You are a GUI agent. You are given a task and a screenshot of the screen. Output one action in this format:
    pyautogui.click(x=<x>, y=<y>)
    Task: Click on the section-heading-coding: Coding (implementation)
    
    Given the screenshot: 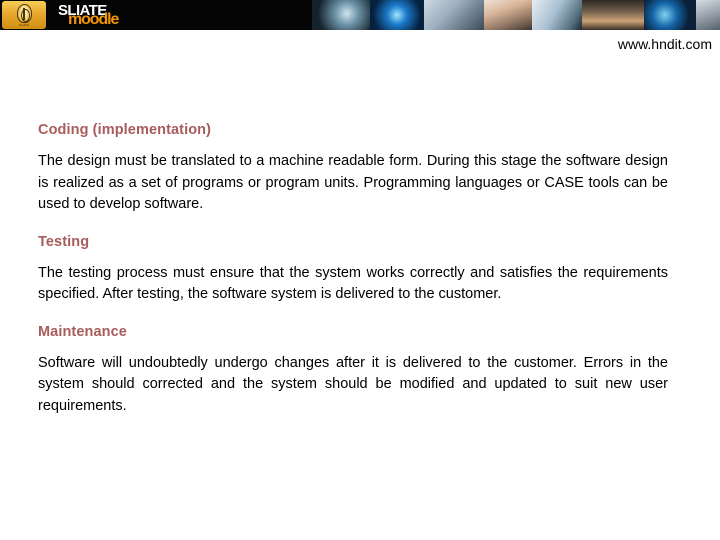 What is the action you would take?
    pyautogui.click(x=125, y=130)
    